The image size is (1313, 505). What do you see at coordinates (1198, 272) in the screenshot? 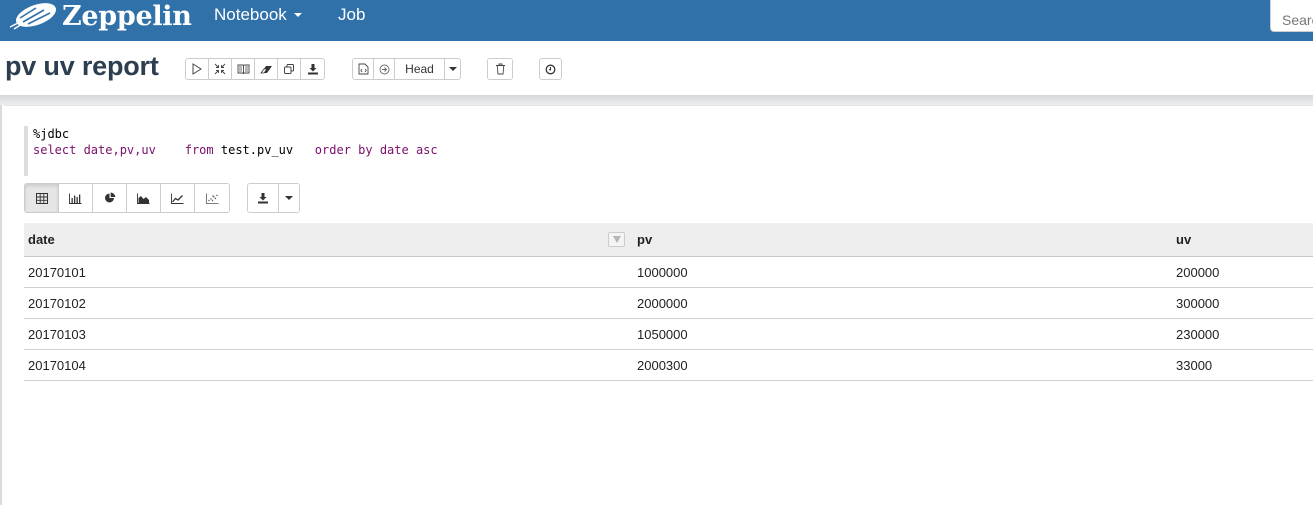
I see `cell-uv: 200000` at bounding box center [1198, 272].